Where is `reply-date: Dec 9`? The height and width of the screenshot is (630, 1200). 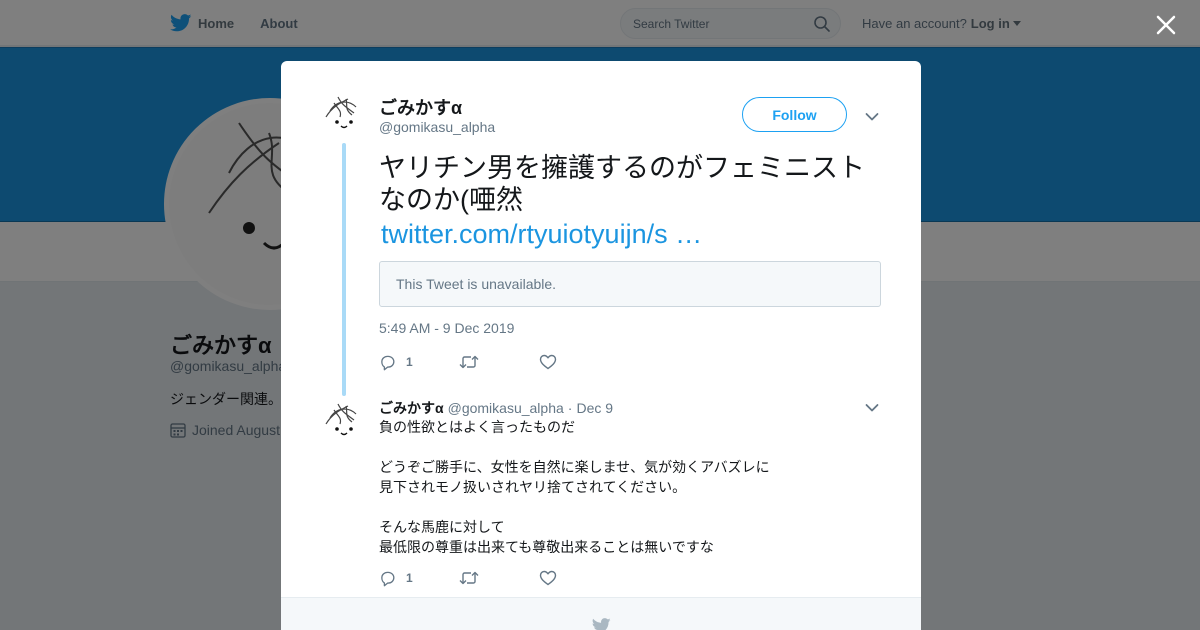
reply-date: Dec 9 is located at coordinates (594, 408).